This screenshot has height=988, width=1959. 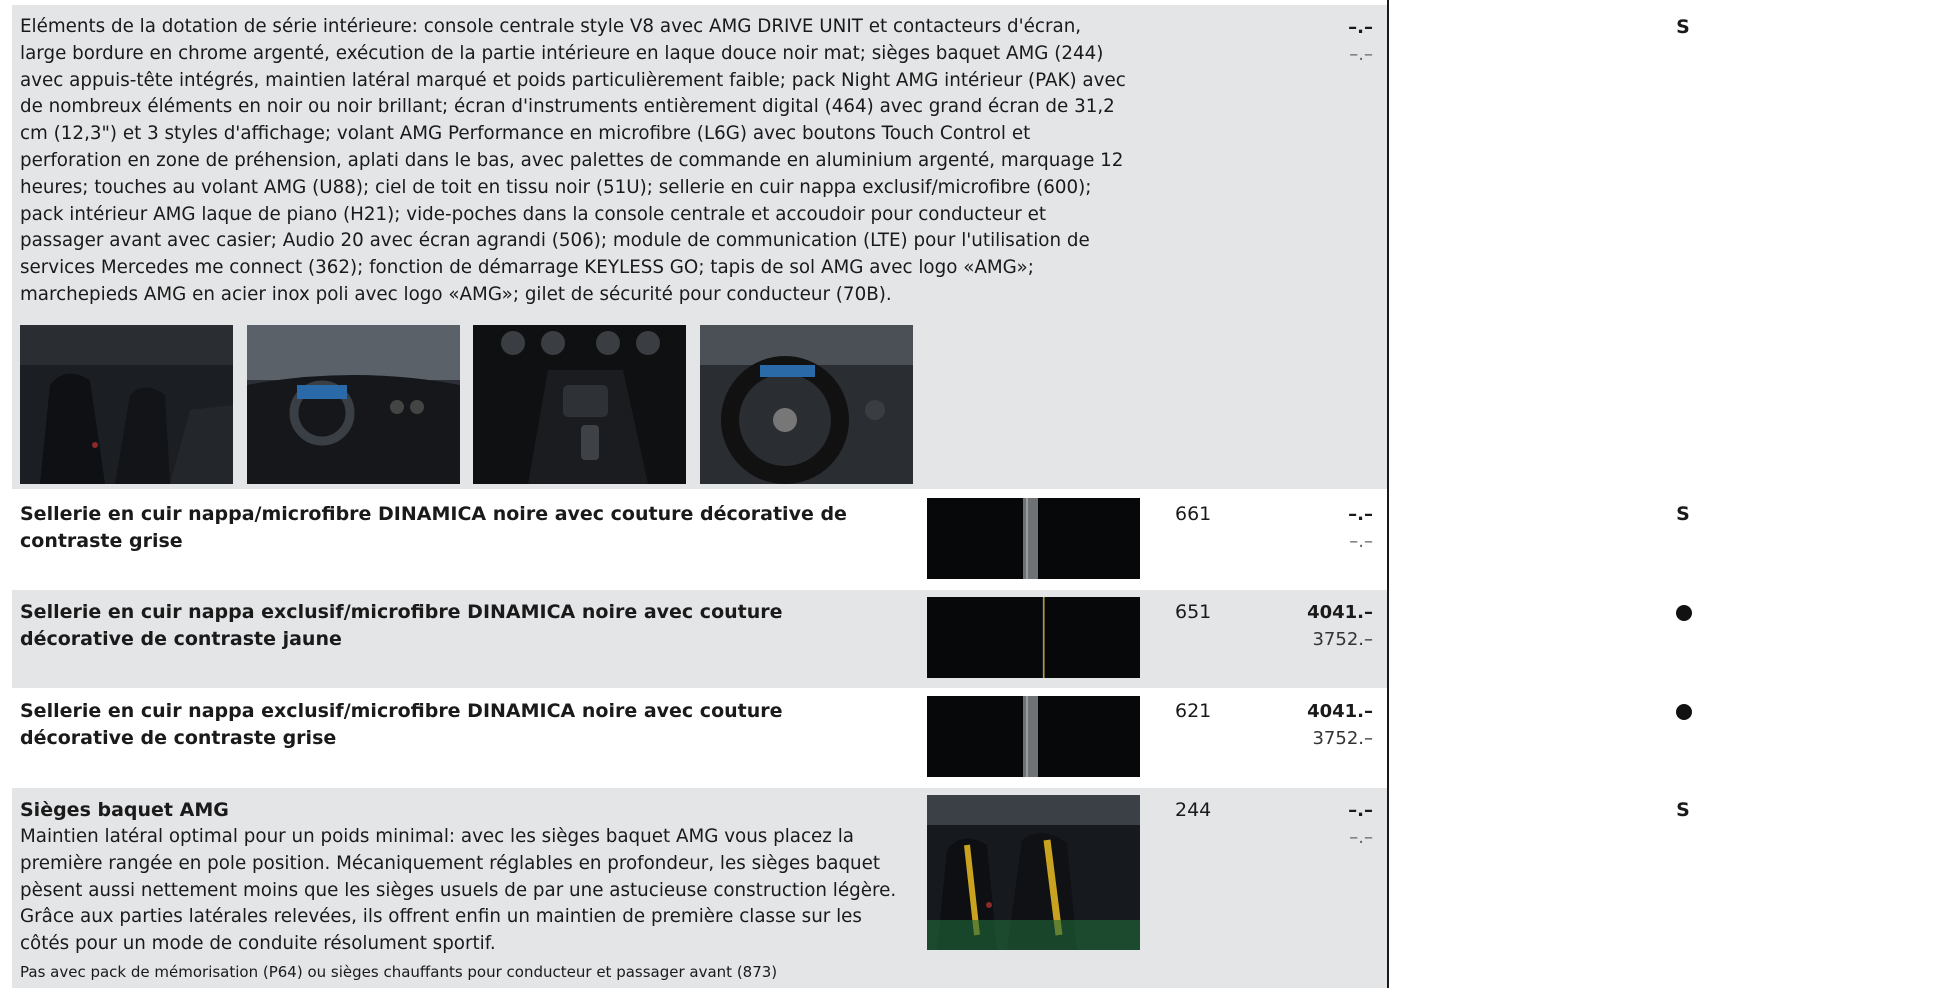 I want to click on bucket-seats-photo, so click(x=1033, y=872).